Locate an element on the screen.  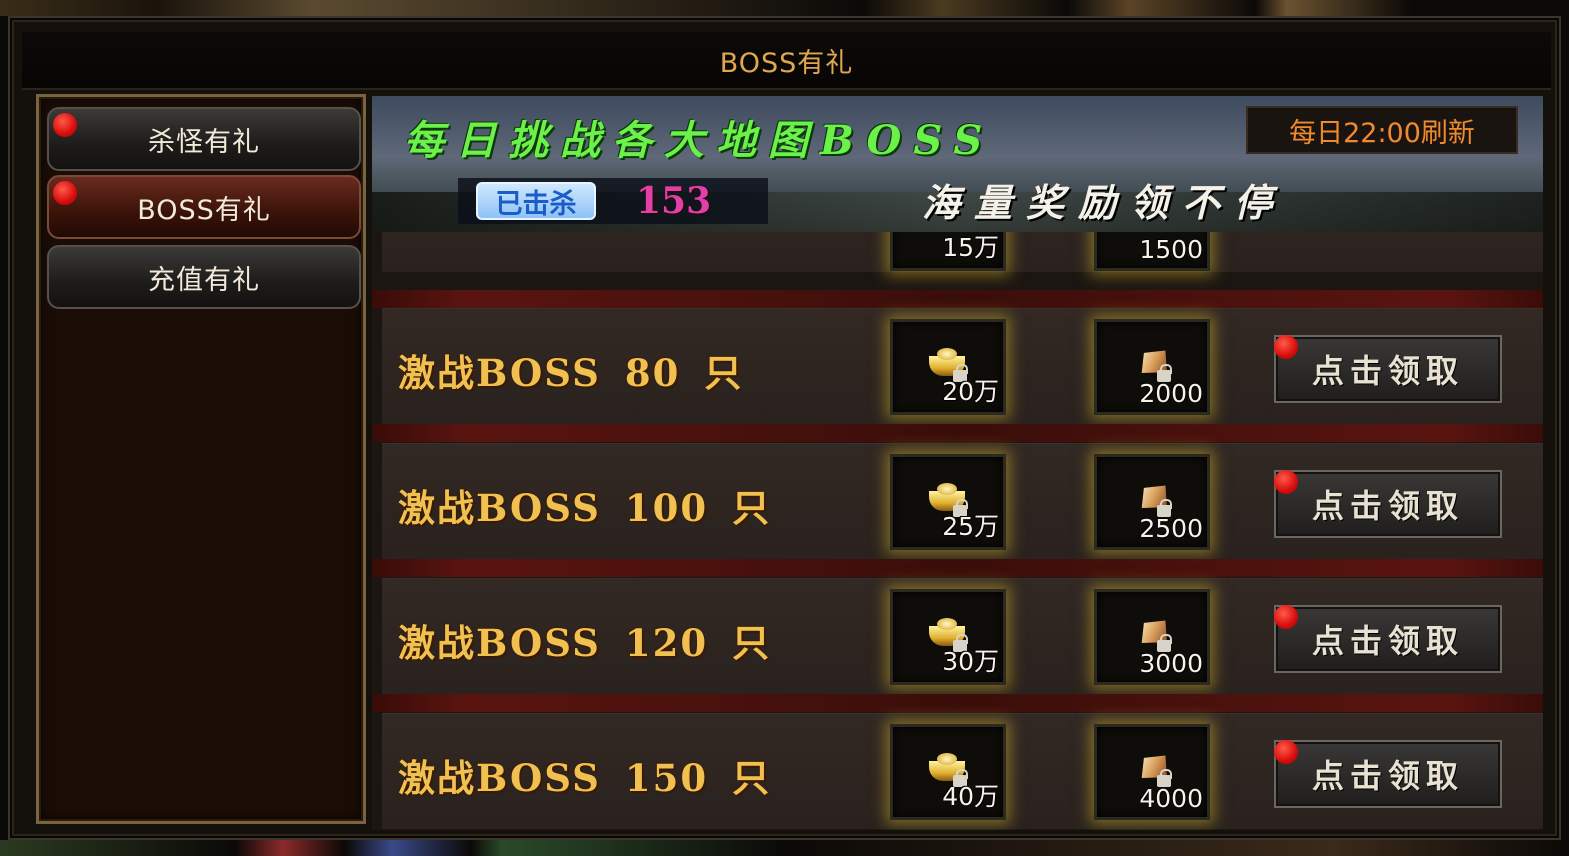
window-title: BOSS有礼 is located at coordinates (786, 63).